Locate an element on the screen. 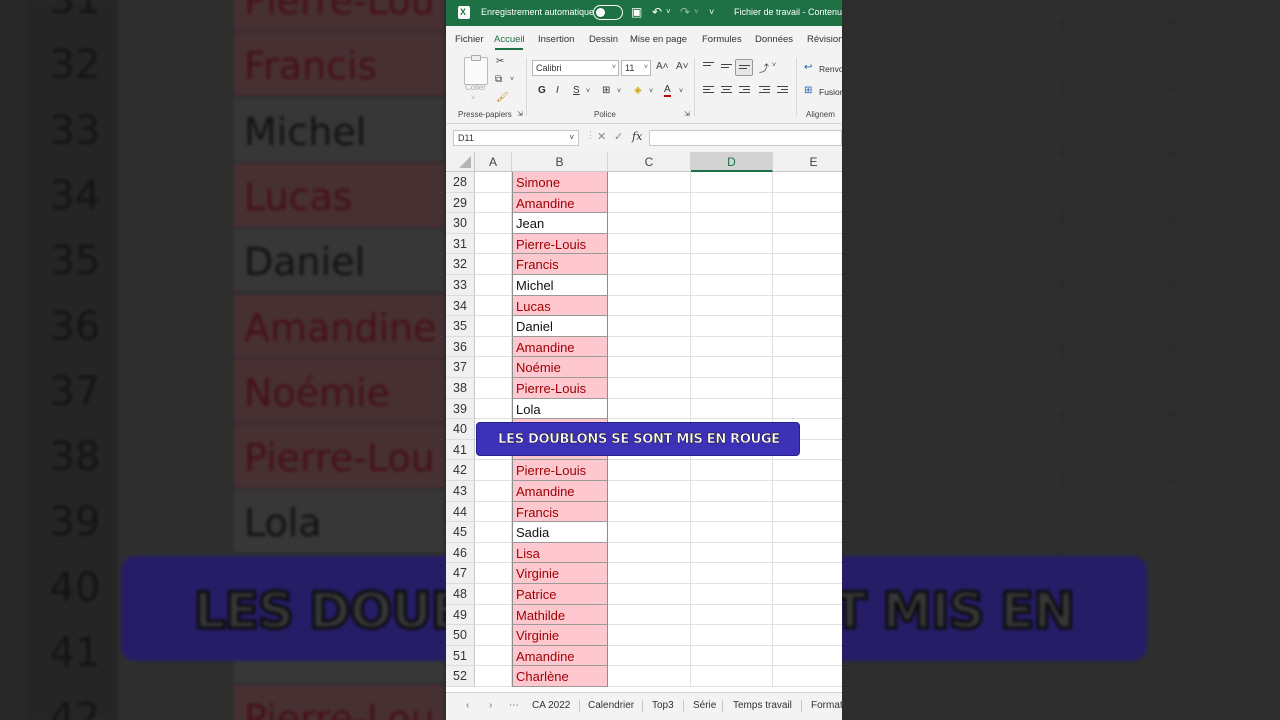 This screenshot has width=1280, height=720. duplicate-cell-b: Francis is located at coordinates (560, 512).